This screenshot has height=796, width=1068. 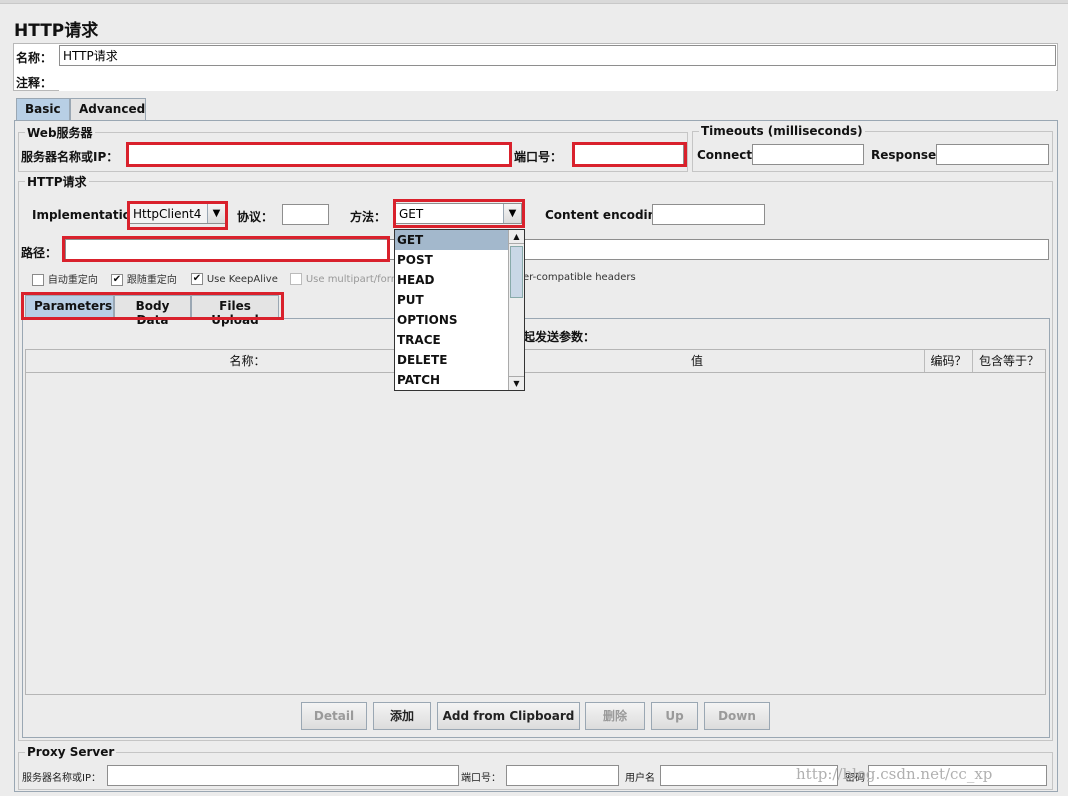 What do you see at coordinates (579, 277) in the screenshot?
I see `browser-headers-label: er-compatible headers` at bounding box center [579, 277].